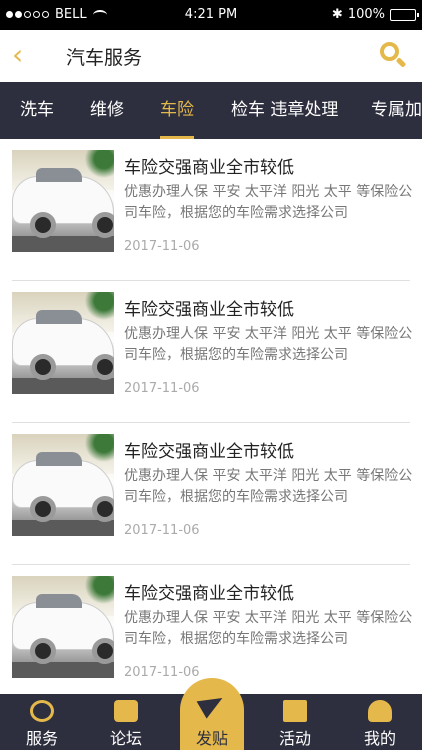 This screenshot has width=422, height=750. Describe the element at coordinates (295, 711) in the screenshot. I see `star-bookmark-icon` at that location.